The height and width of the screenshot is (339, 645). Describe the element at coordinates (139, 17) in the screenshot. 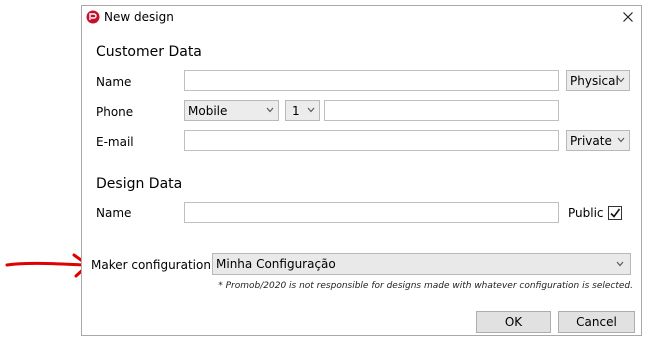

I see `window-title: New design` at that location.